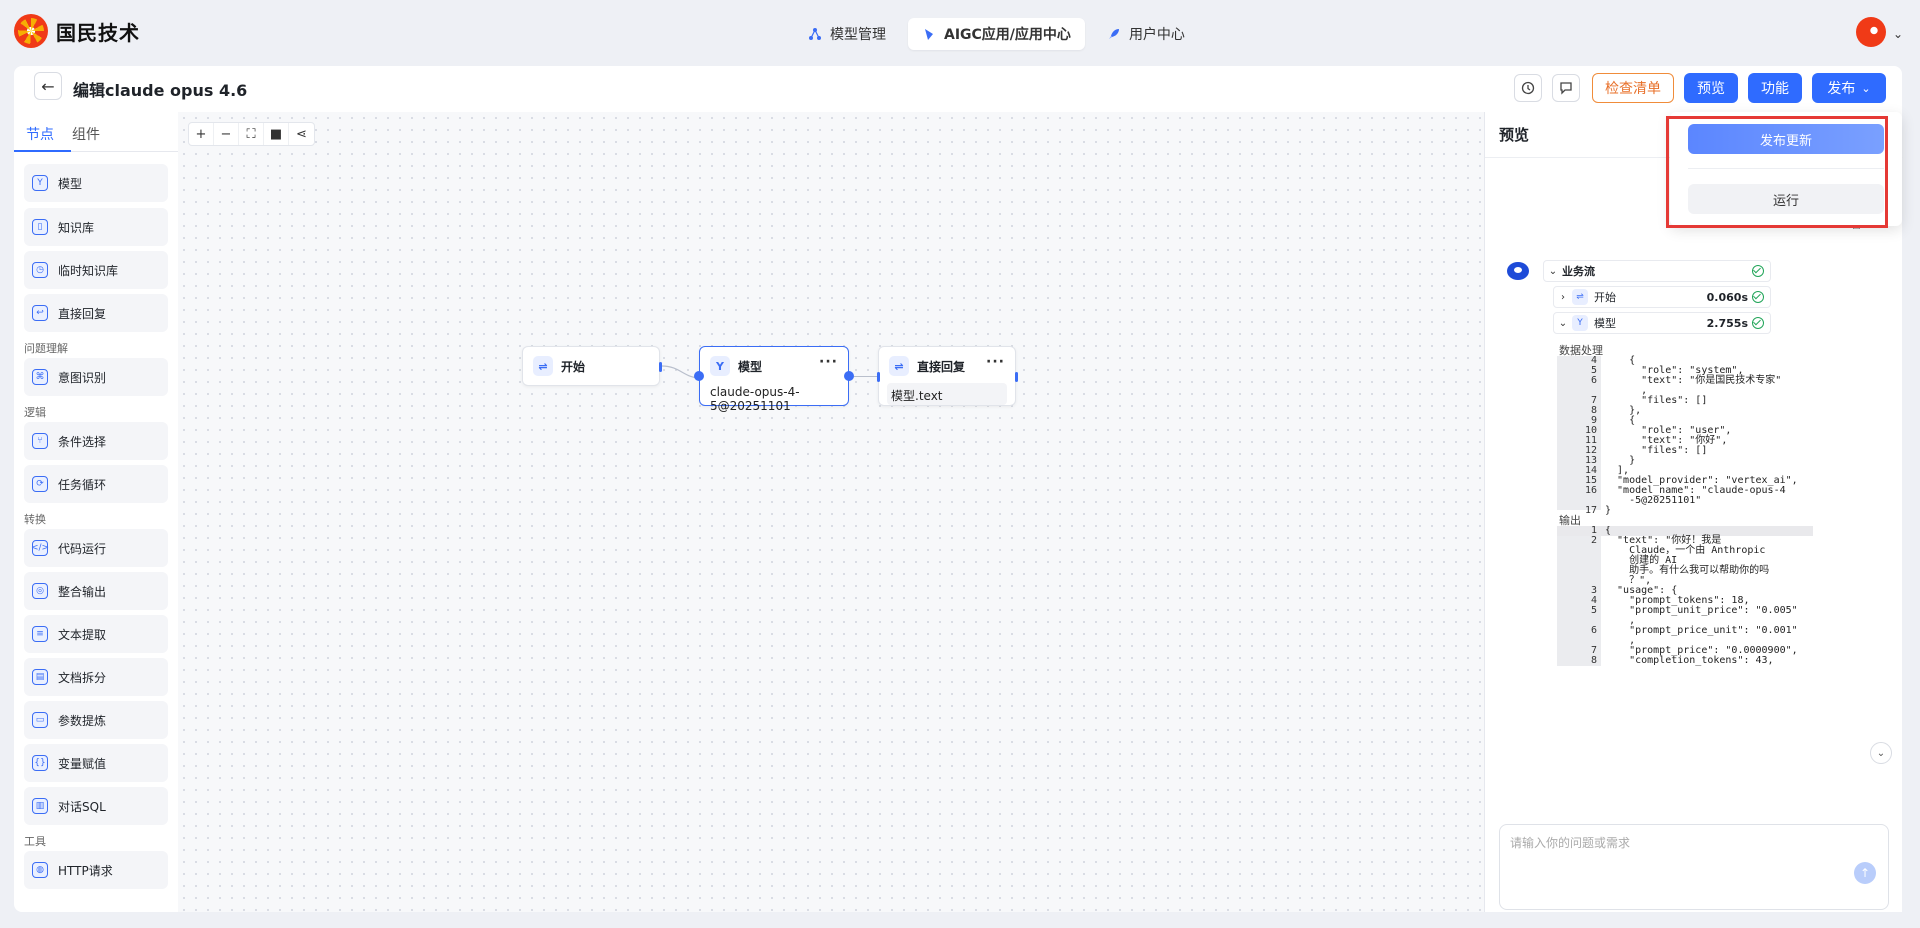 The image size is (1920, 928). I want to click on chat-input: 请输入你的问题或需求, so click(1694, 867).